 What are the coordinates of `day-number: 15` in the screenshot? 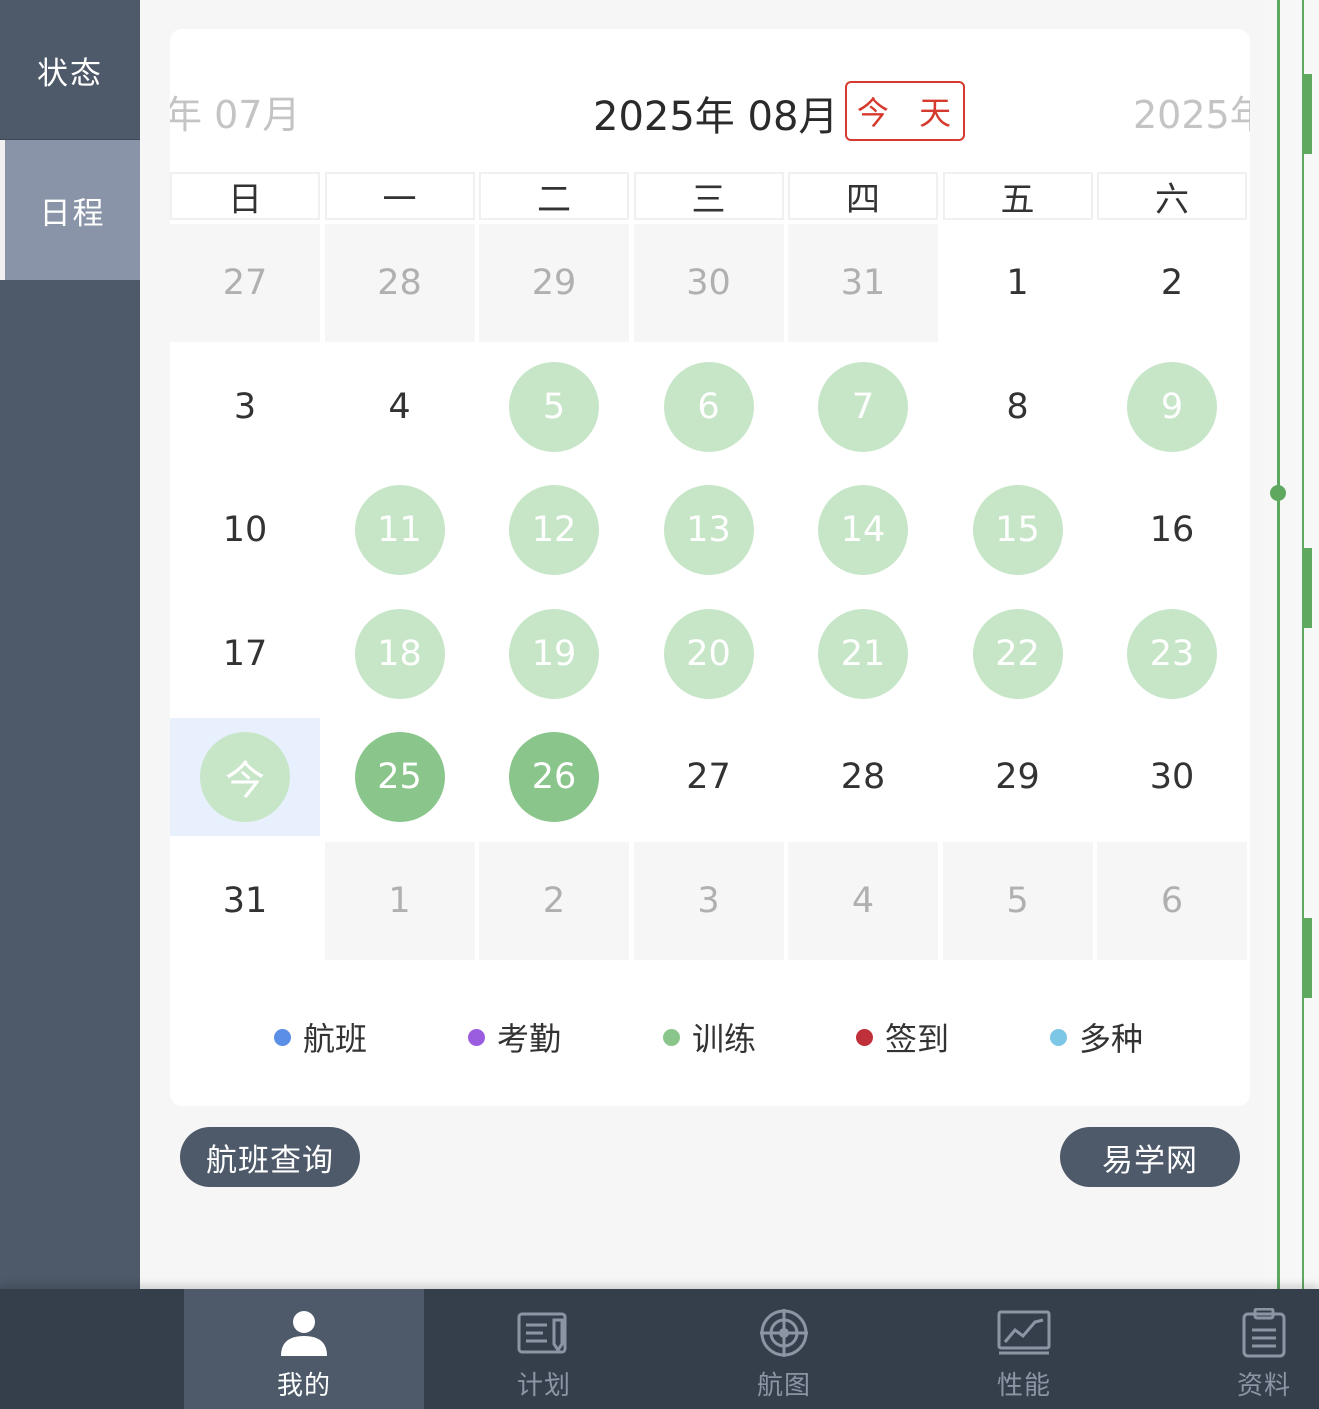 It's located at (1017, 530).